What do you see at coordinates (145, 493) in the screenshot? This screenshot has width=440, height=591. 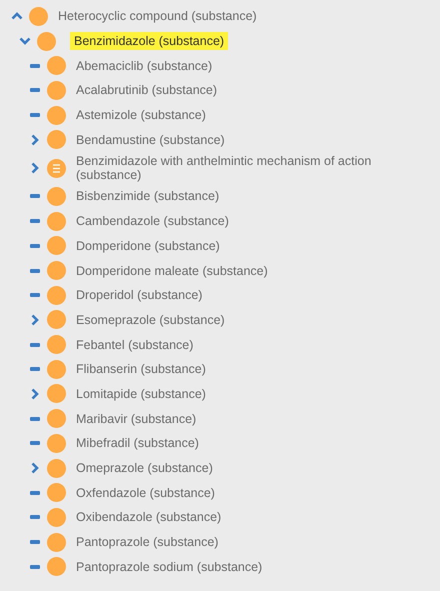 I see `concept-label: Oxfendazole (substance)` at bounding box center [145, 493].